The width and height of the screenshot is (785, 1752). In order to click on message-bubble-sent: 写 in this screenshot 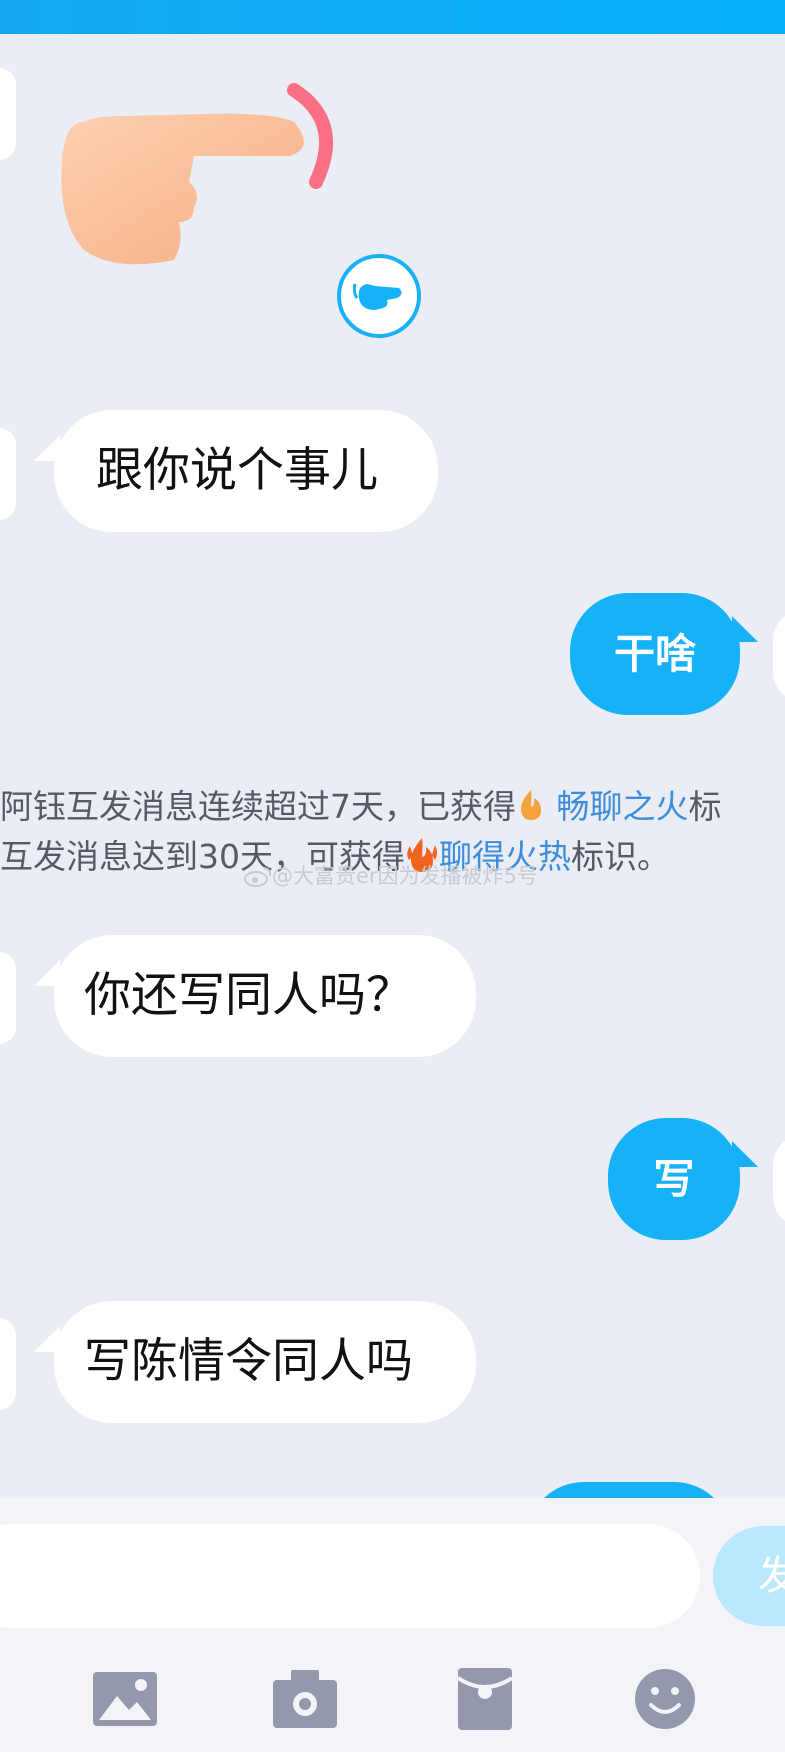, I will do `click(674, 1179)`.